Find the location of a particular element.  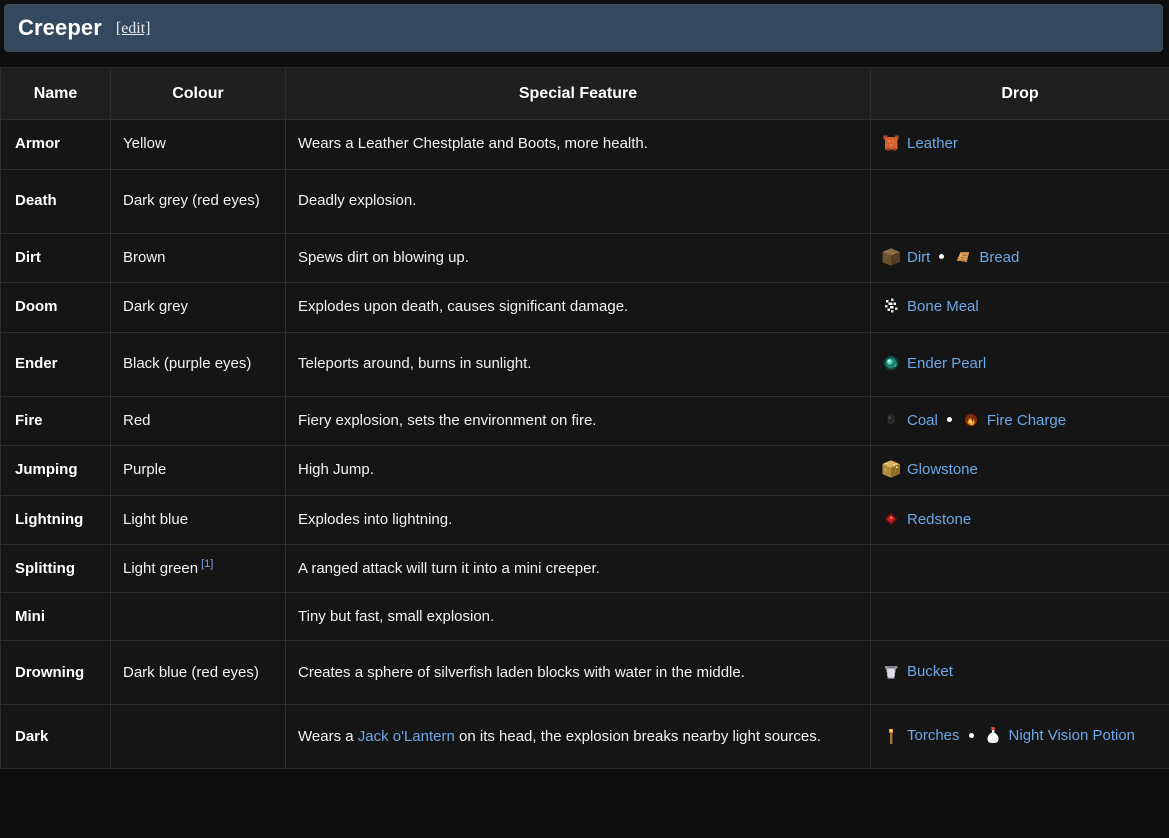

cell-variant-colour: Black (purple eyes) is located at coordinates (198, 364).